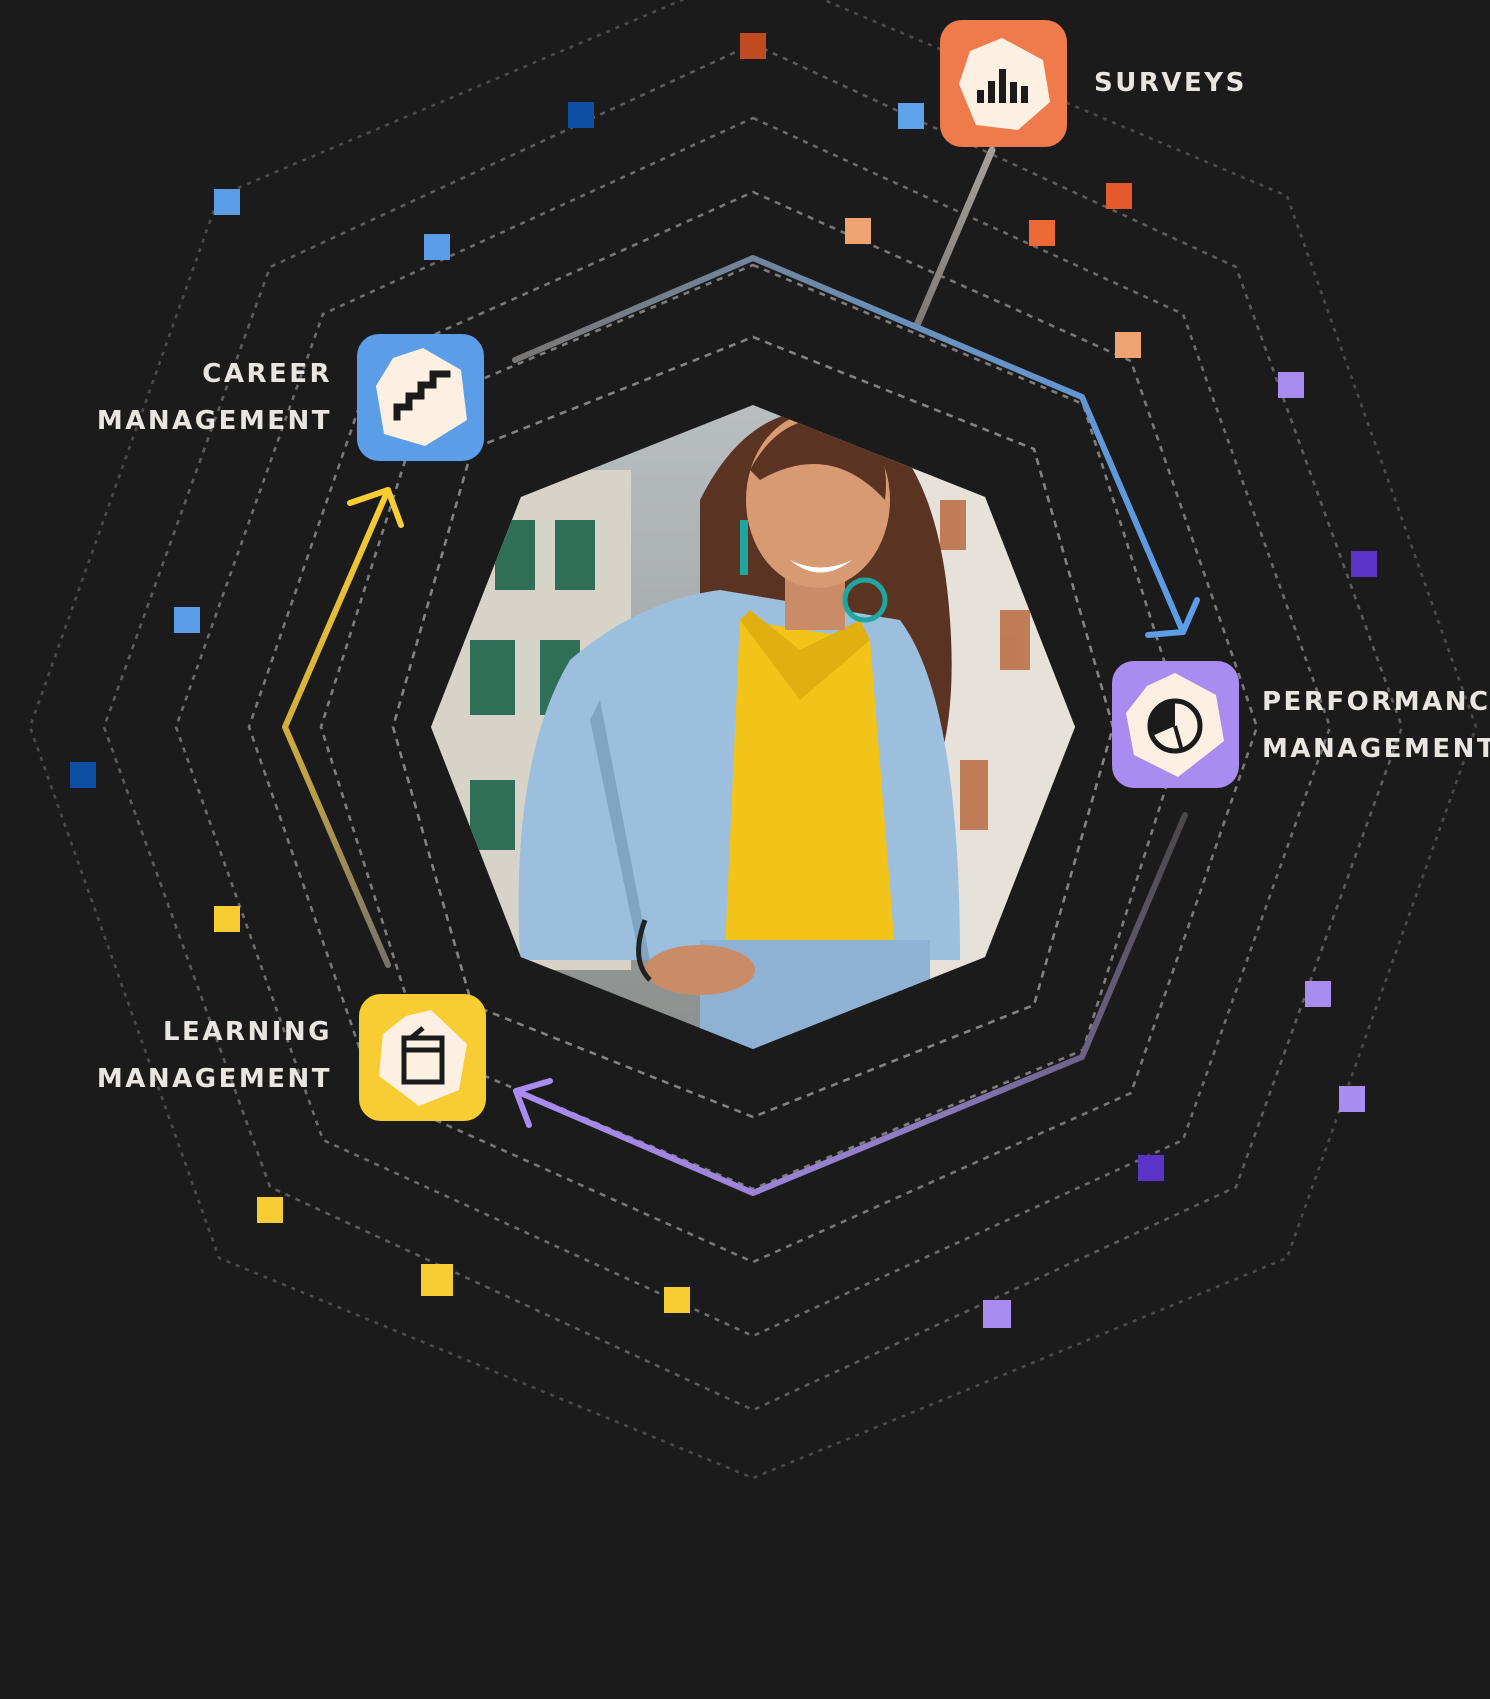 Image resolution: width=1490 pixels, height=1699 pixels. Describe the element at coordinates (1376, 702) in the screenshot. I see `performance-label-line-1: PERFORMANCE` at that location.